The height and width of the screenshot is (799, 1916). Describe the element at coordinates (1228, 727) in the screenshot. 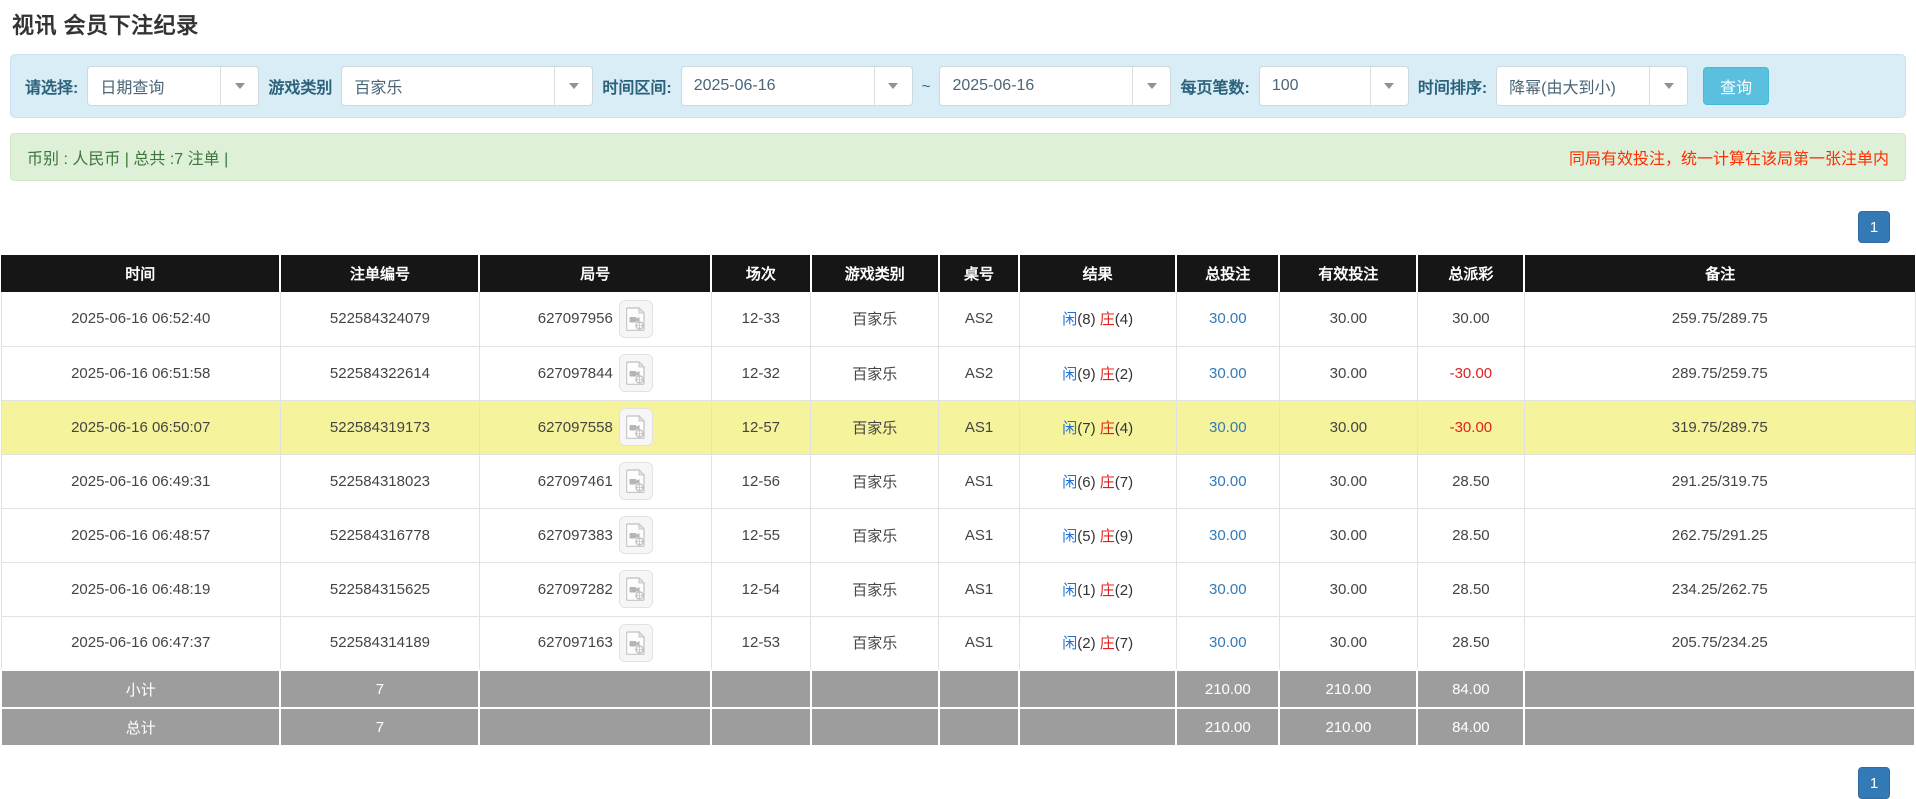

I see `total-total-bet: 210.00` at that location.